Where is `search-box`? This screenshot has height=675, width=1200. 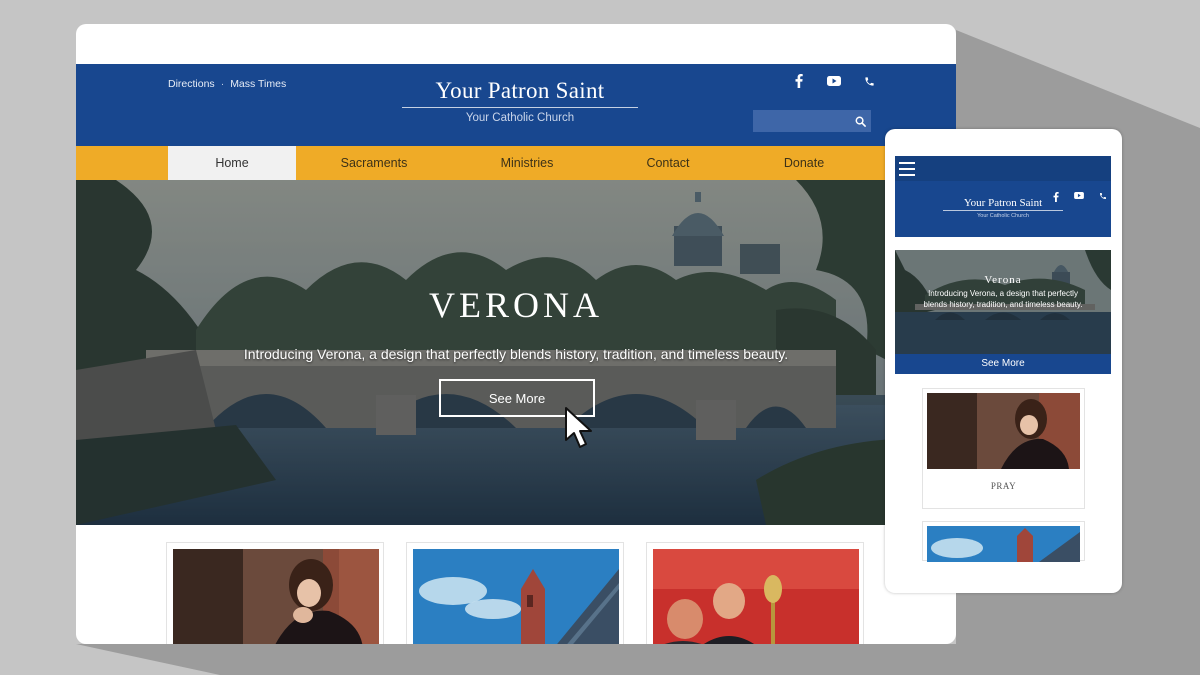 search-box is located at coordinates (812, 121).